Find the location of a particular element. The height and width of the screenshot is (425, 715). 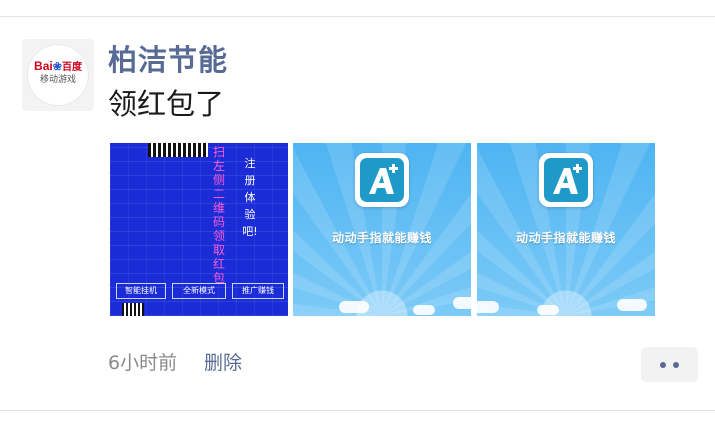

poster-button-1: 智能挂机 is located at coordinates (141, 291).